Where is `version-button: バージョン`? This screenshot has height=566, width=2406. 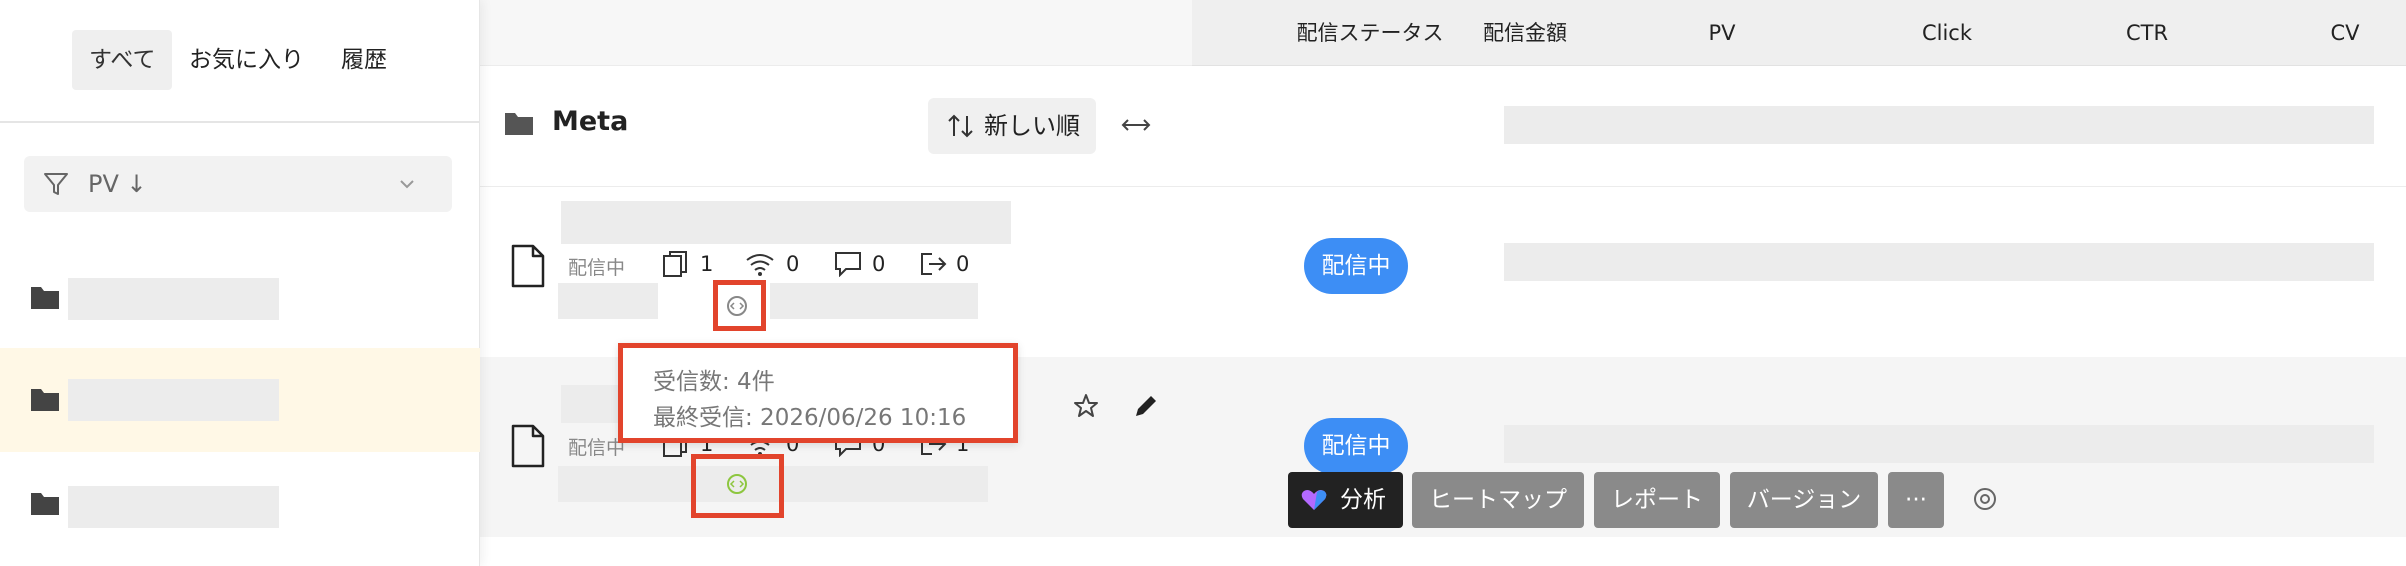 version-button: バージョン is located at coordinates (1804, 500).